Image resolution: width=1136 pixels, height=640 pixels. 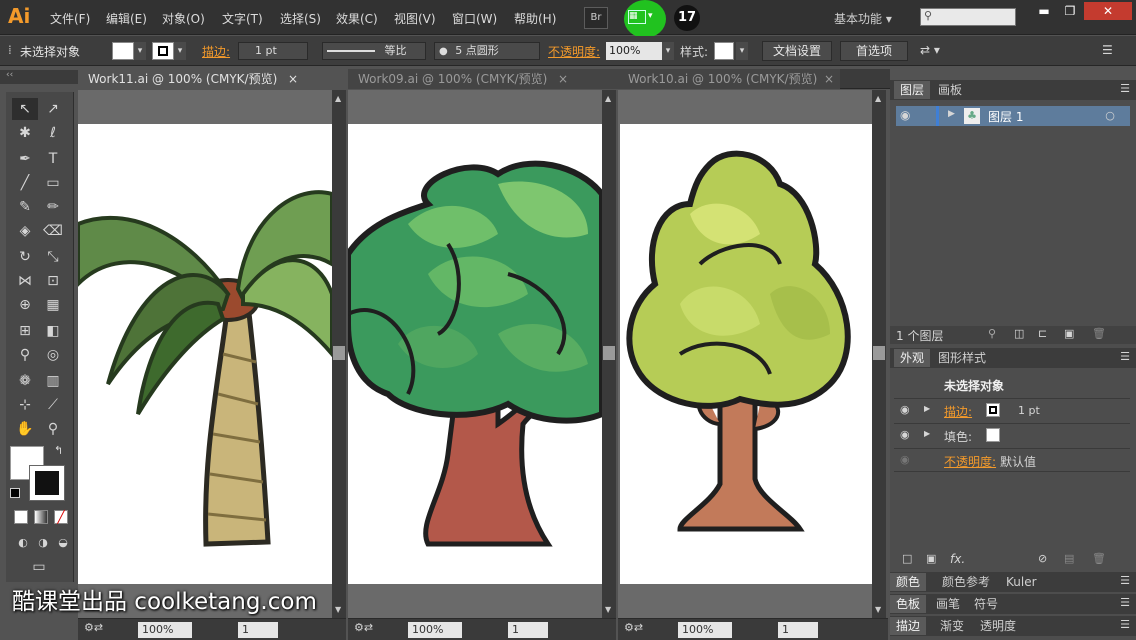 I want to click on appearance-opacity-label: 不透明度:, so click(x=970, y=461).